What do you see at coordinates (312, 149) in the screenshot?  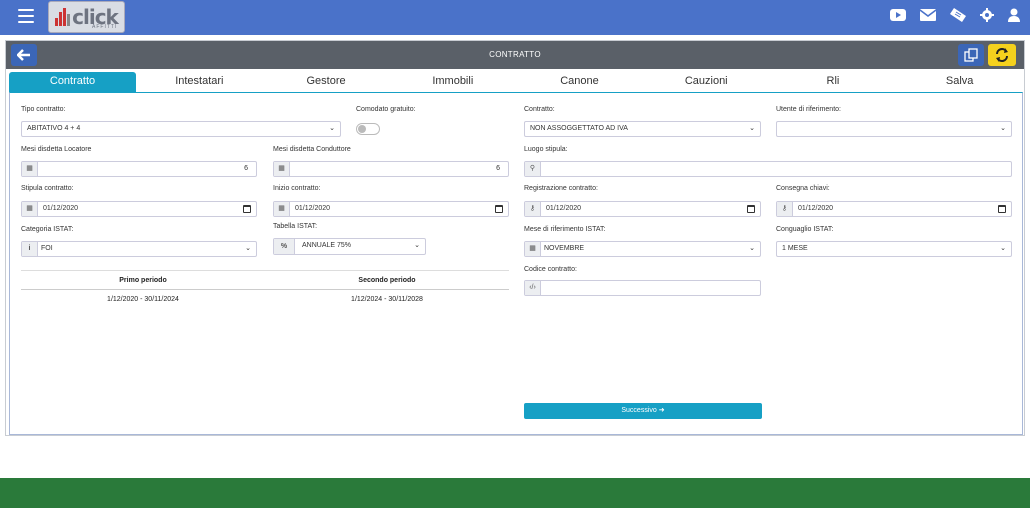 I see `mesi-conduttore-label: Mesi disdetta Conduttore` at bounding box center [312, 149].